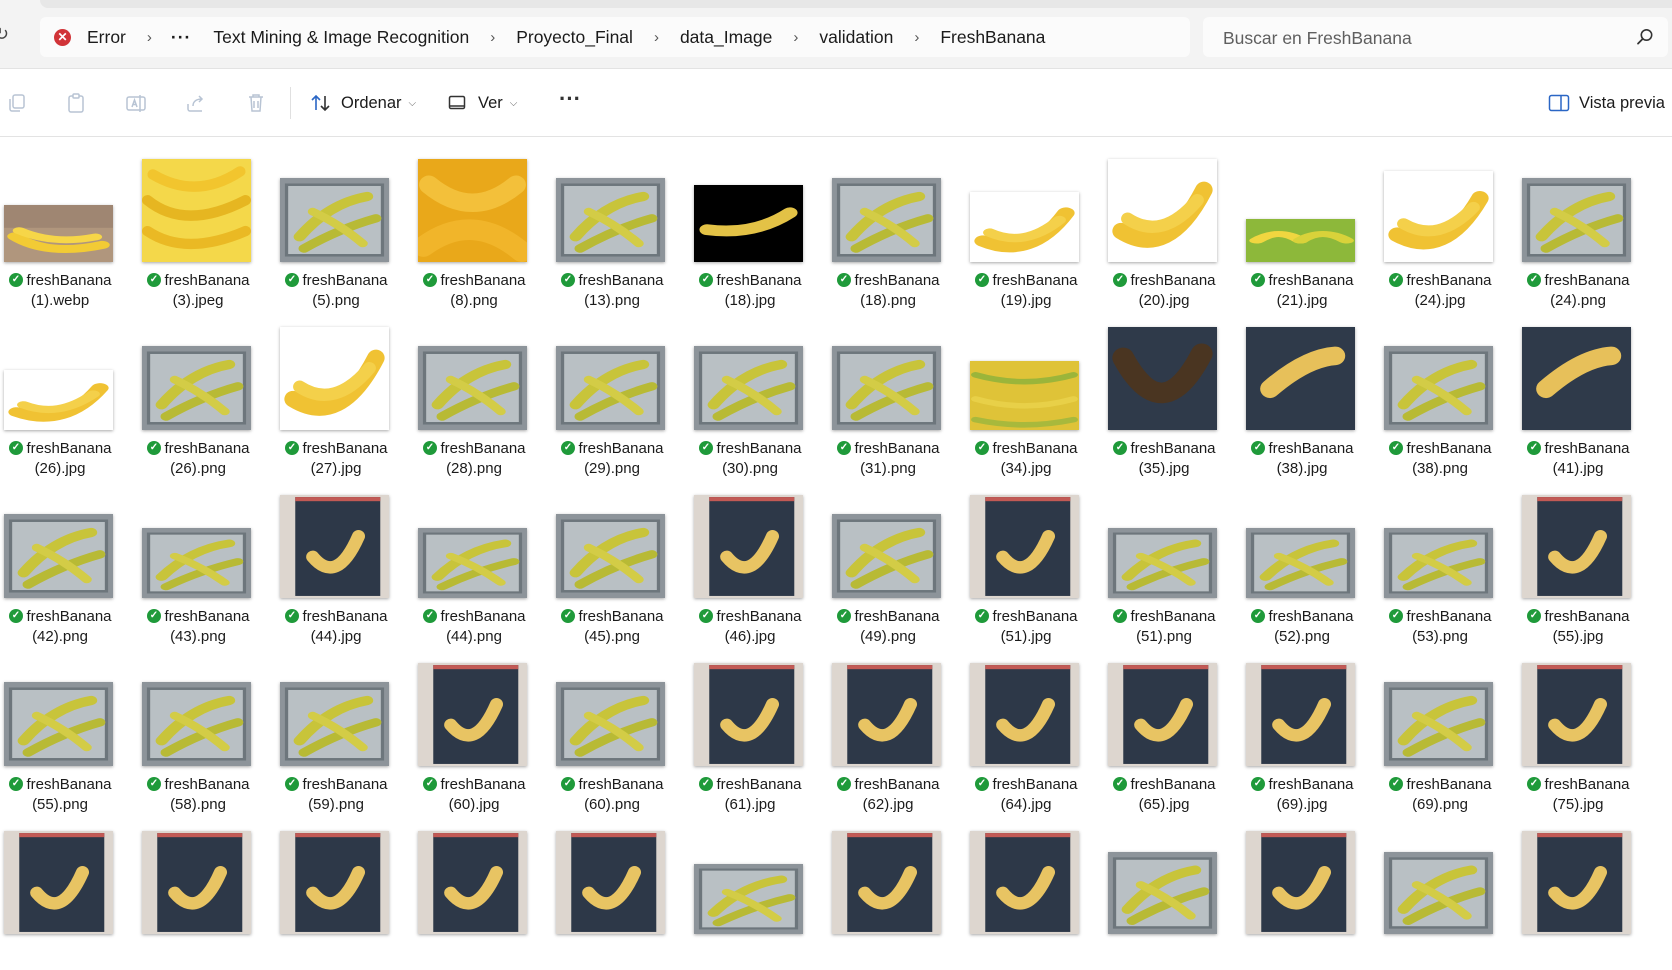  What do you see at coordinates (1164, 391) in the screenshot?
I see `file-tile: ✓ freshBanana (35).jpg` at bounding box center [1164, 391].